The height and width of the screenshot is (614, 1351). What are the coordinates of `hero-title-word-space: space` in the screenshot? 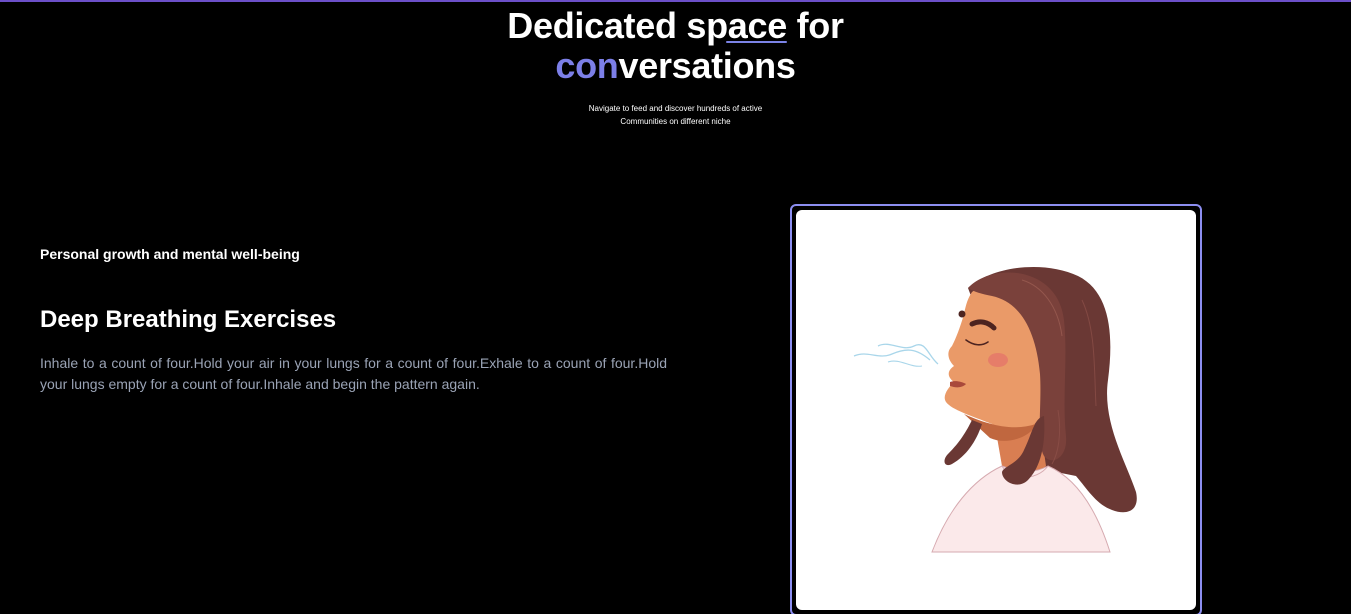 It's located at (736, 25).